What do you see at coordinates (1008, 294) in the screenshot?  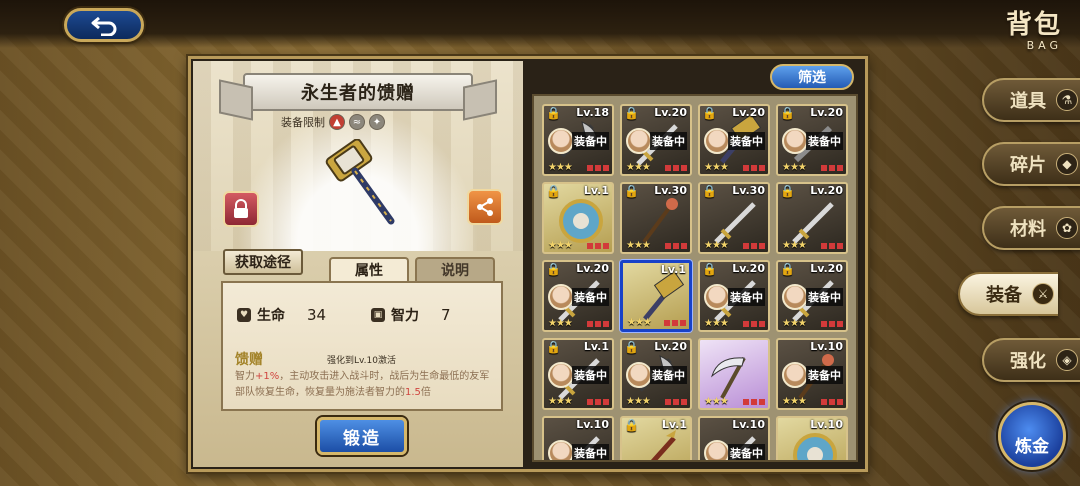 I see `side-nav-item: 装备 ⚔` at bounding box center [1008, 294].